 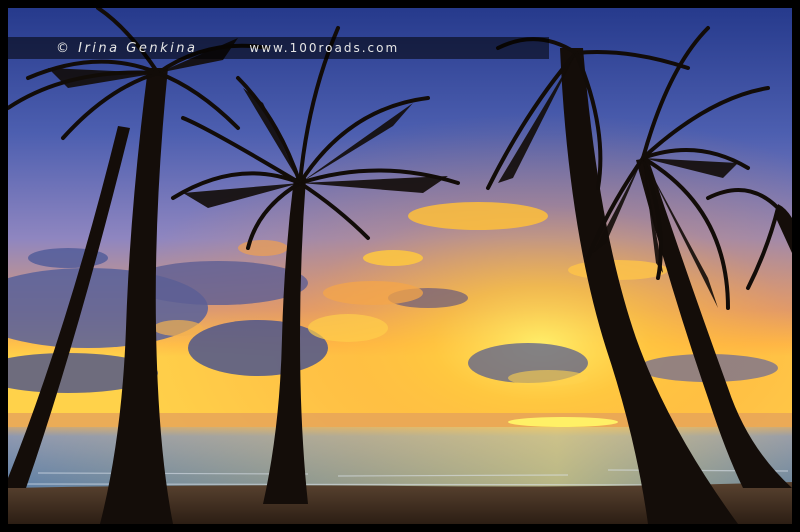 I want to click on sun, so click(x=563, y=422).